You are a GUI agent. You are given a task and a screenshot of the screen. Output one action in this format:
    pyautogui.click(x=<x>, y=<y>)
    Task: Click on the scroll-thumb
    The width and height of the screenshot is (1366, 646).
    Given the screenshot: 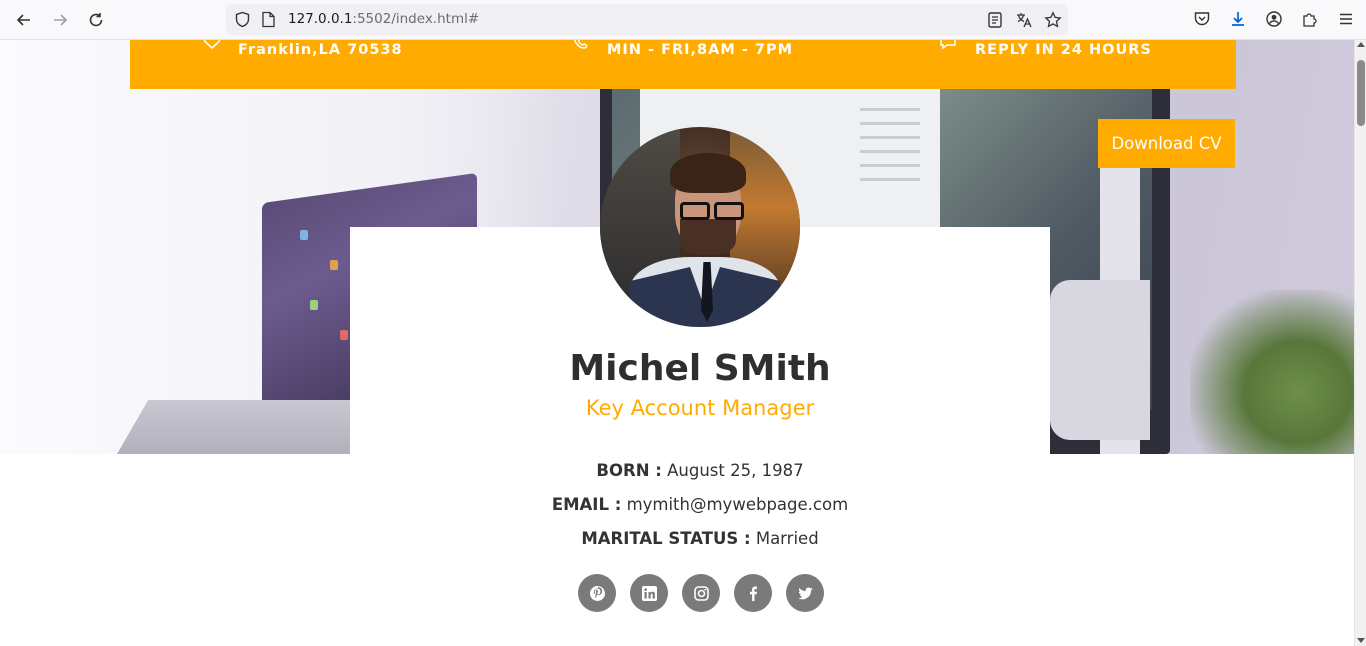 What is the action you would take?
    pyautogui.click(x=1361, y=93)
    